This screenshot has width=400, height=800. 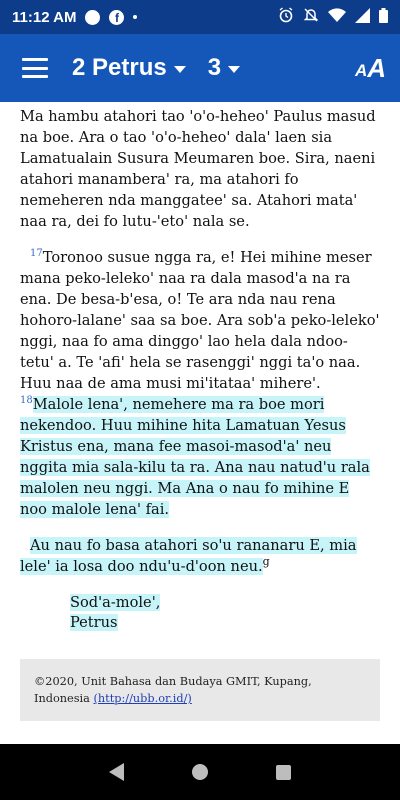 I want to click on verse-number: 18, so click(x=26, y=400).